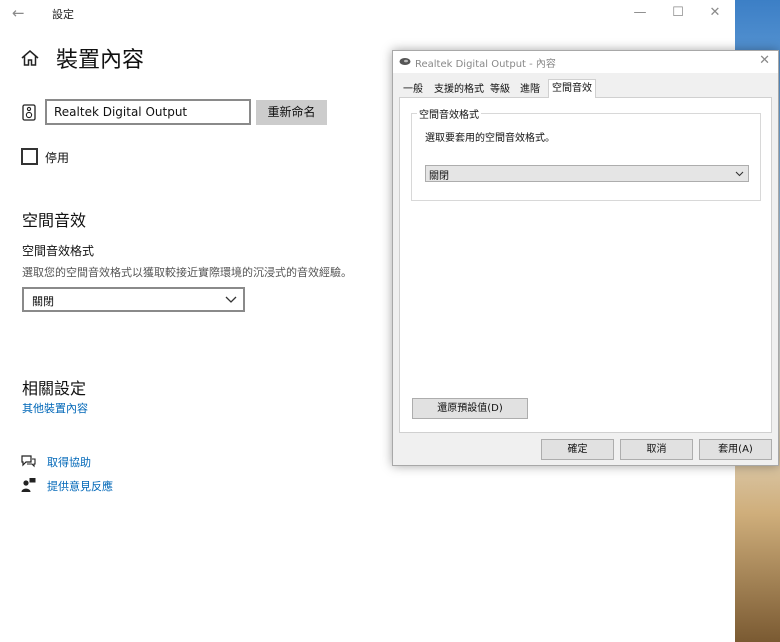  I want to click on disable-checkbox, so click(29, 156).